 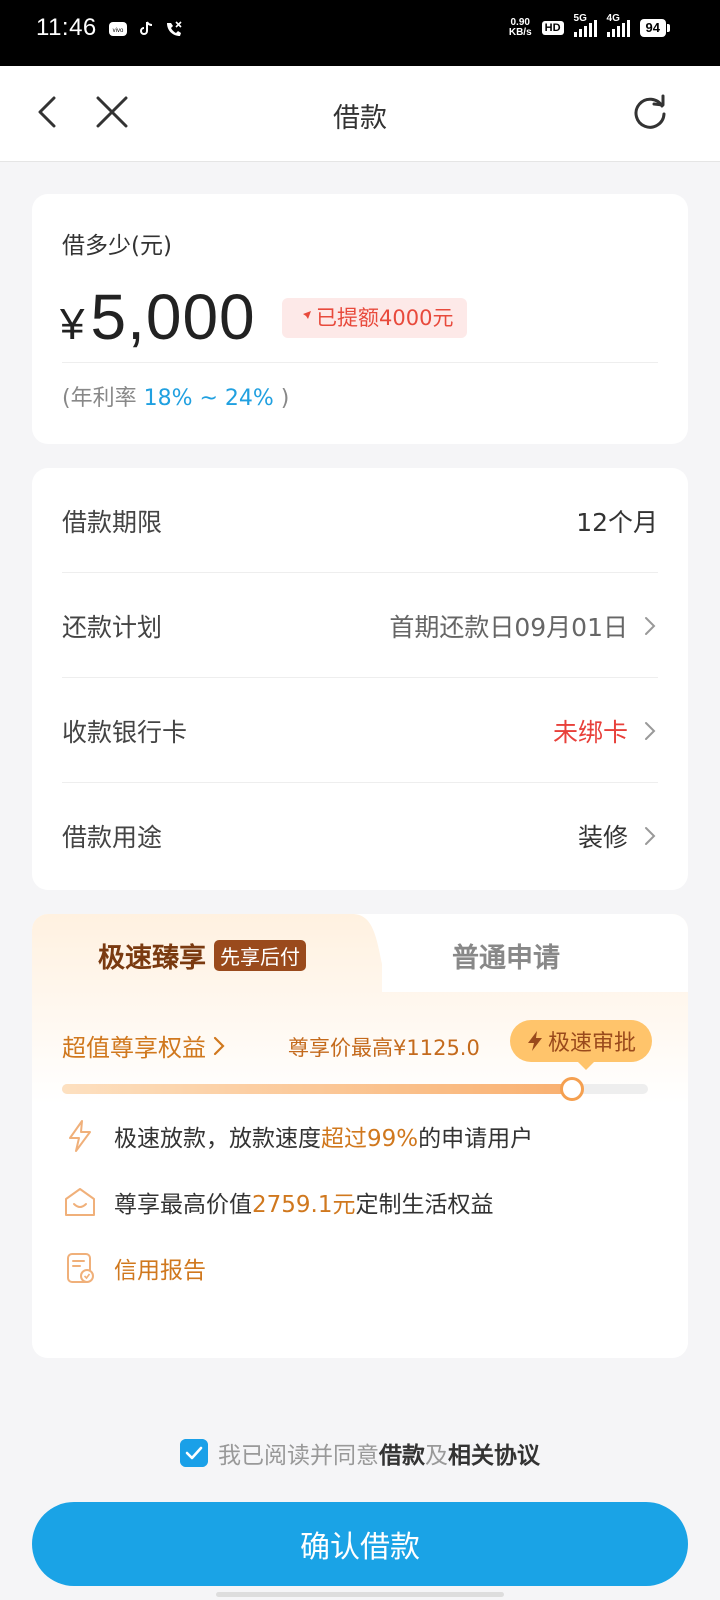 I want to click on feature-life-perks: 尊享最高价值2759.1元定制生活权益, so click(x=277, y=1202).